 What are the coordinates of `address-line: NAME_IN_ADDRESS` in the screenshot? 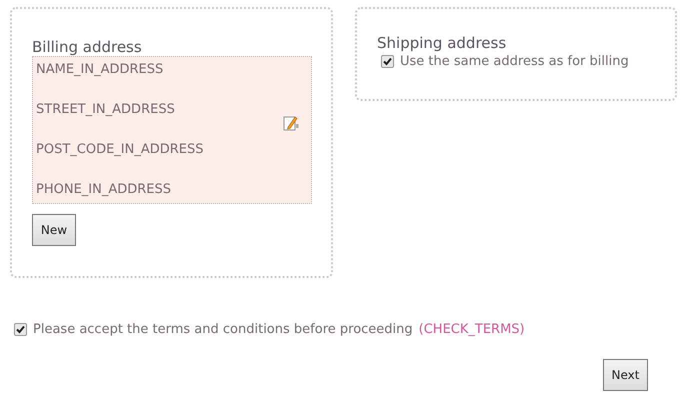 It's located at (100, 70).